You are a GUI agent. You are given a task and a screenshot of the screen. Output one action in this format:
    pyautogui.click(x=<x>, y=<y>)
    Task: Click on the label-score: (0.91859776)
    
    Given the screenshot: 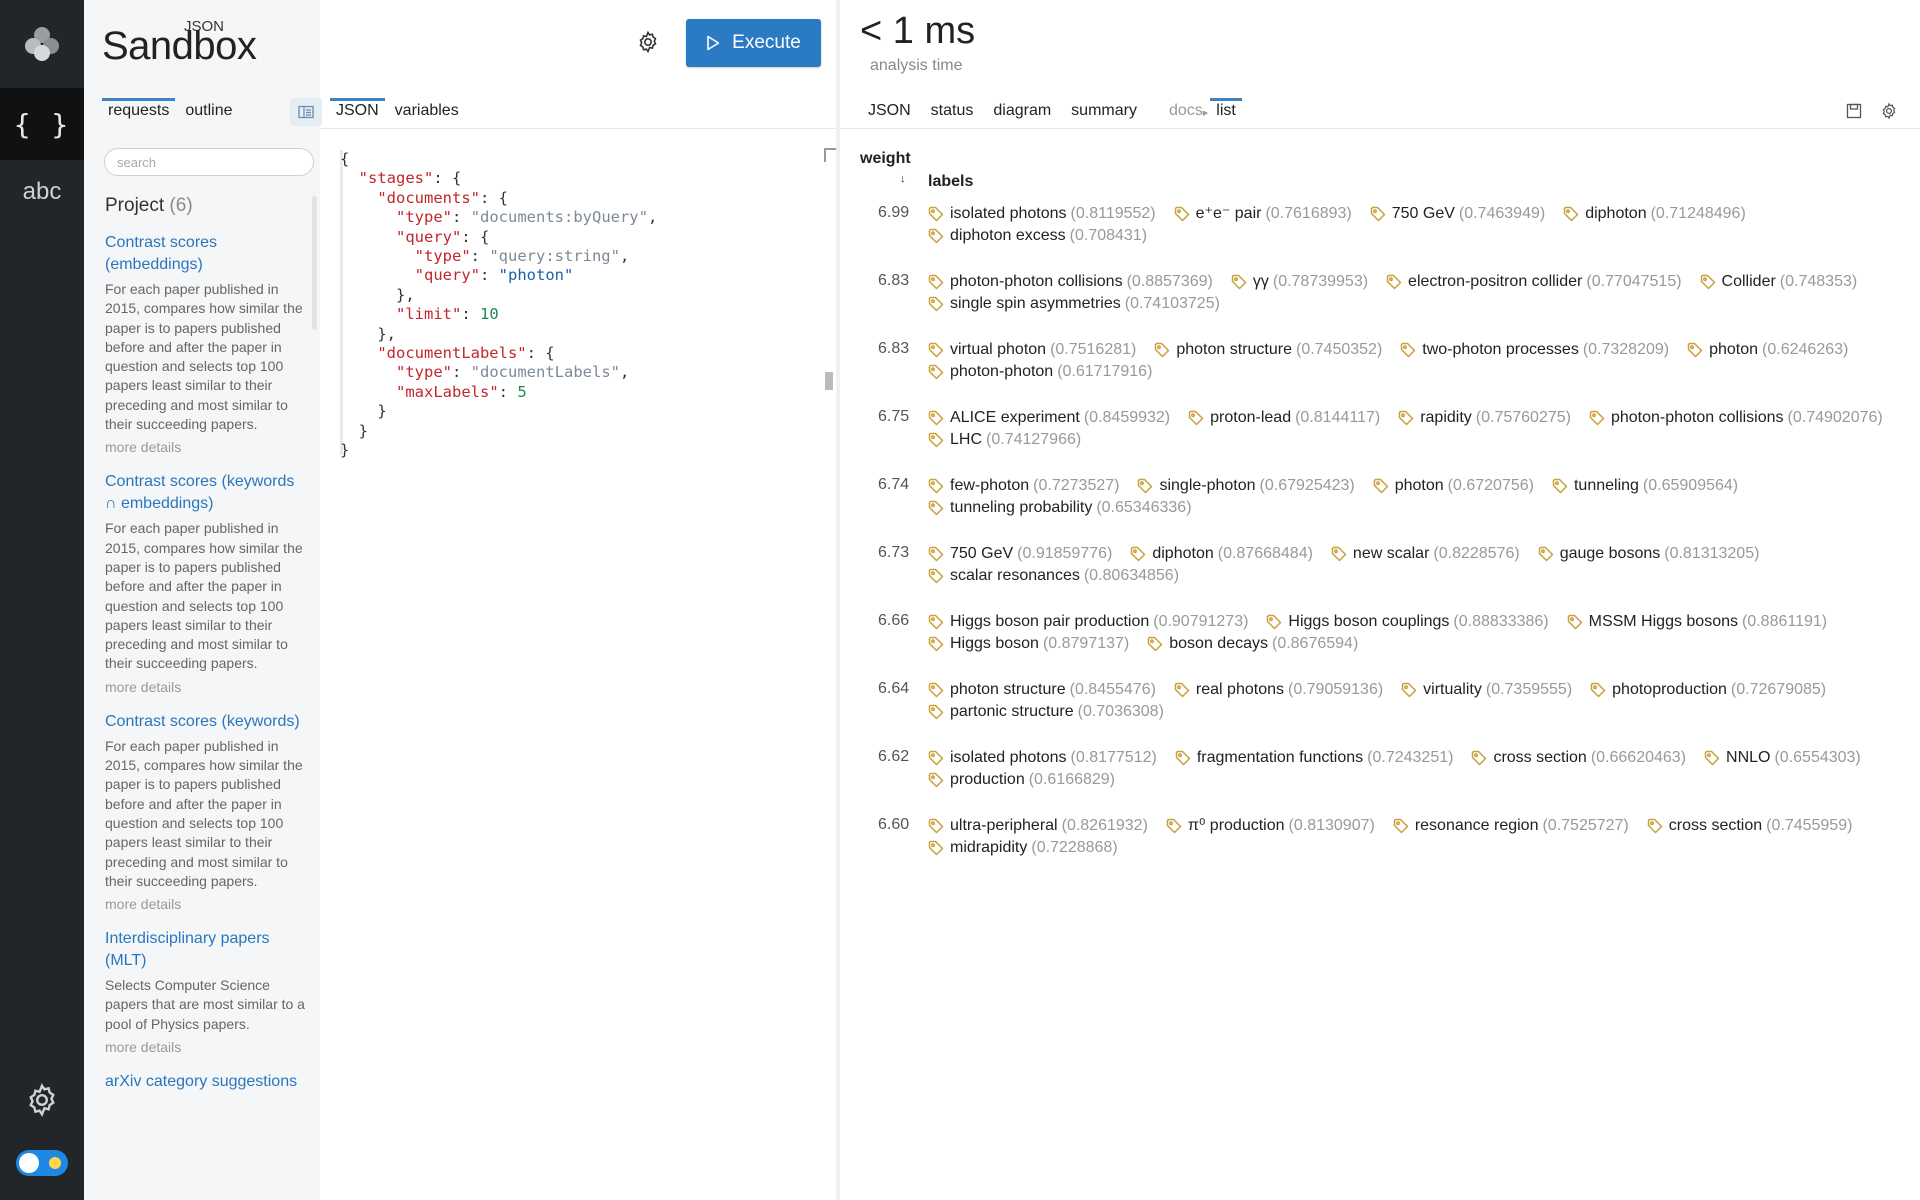 What is the action you would take?
    pyautogui.click(x=1065, y=553)
    